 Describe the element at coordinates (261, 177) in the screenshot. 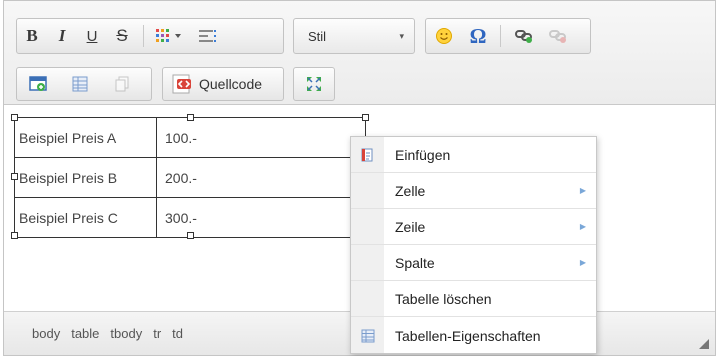

I see `table-cell: 200.-` at that location.